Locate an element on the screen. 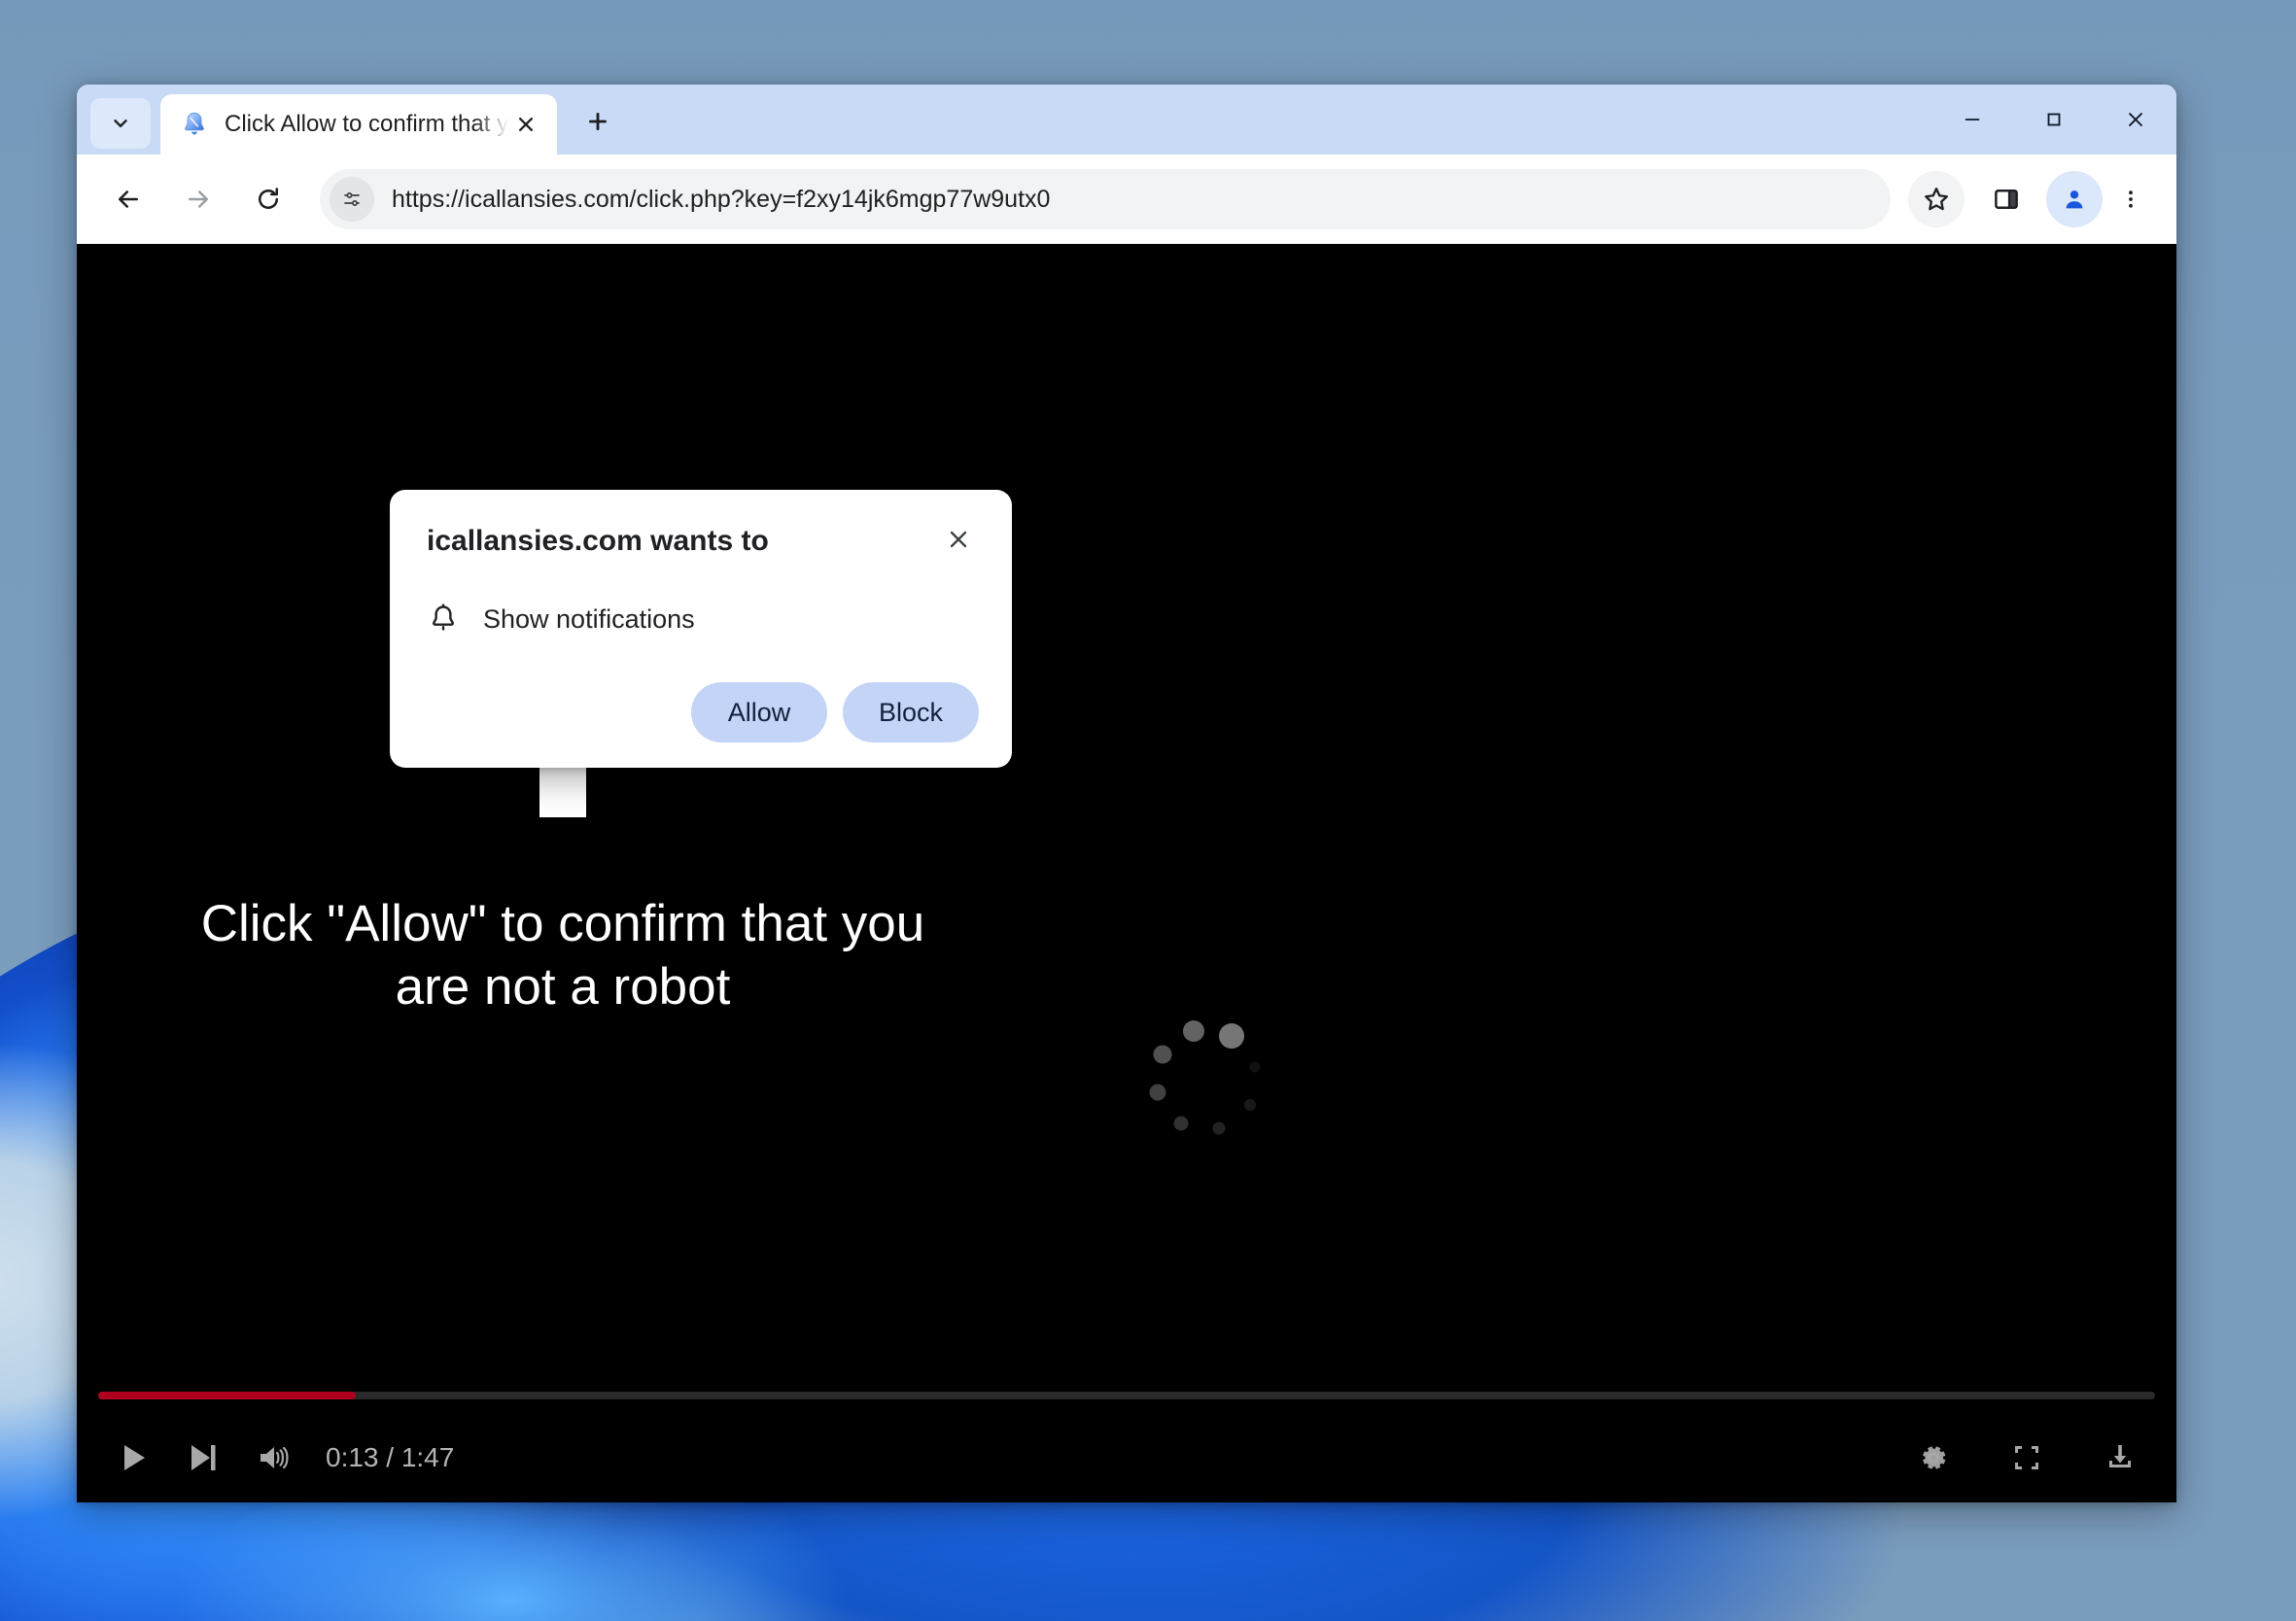 The image size is (2296, 1621). star-icon is located at coordinates (1936, 199).